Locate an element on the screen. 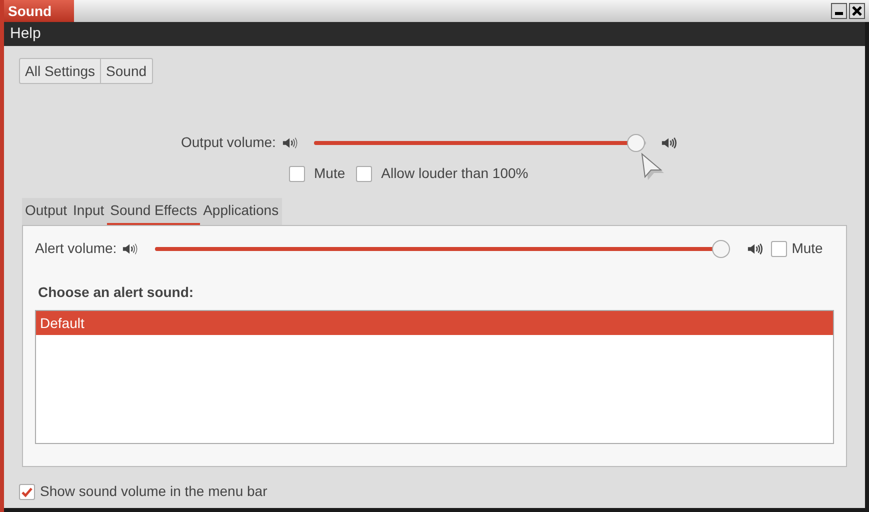  checkbox-label: Show sound volume in the menu bar is located at coordinates (154, 491).